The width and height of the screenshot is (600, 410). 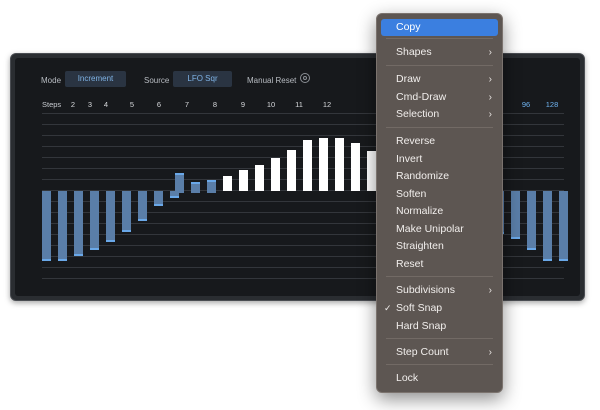 What do you see at coordinates (421, 97) in the screenshot?
I see `menu-item-label: Cmd-Draw` at bounding box center [421, 97].